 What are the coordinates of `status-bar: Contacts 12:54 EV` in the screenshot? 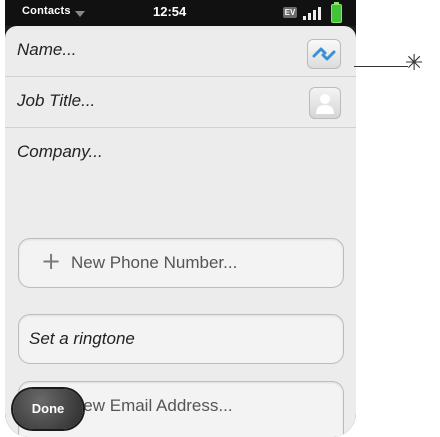 It's located at (180, 13).